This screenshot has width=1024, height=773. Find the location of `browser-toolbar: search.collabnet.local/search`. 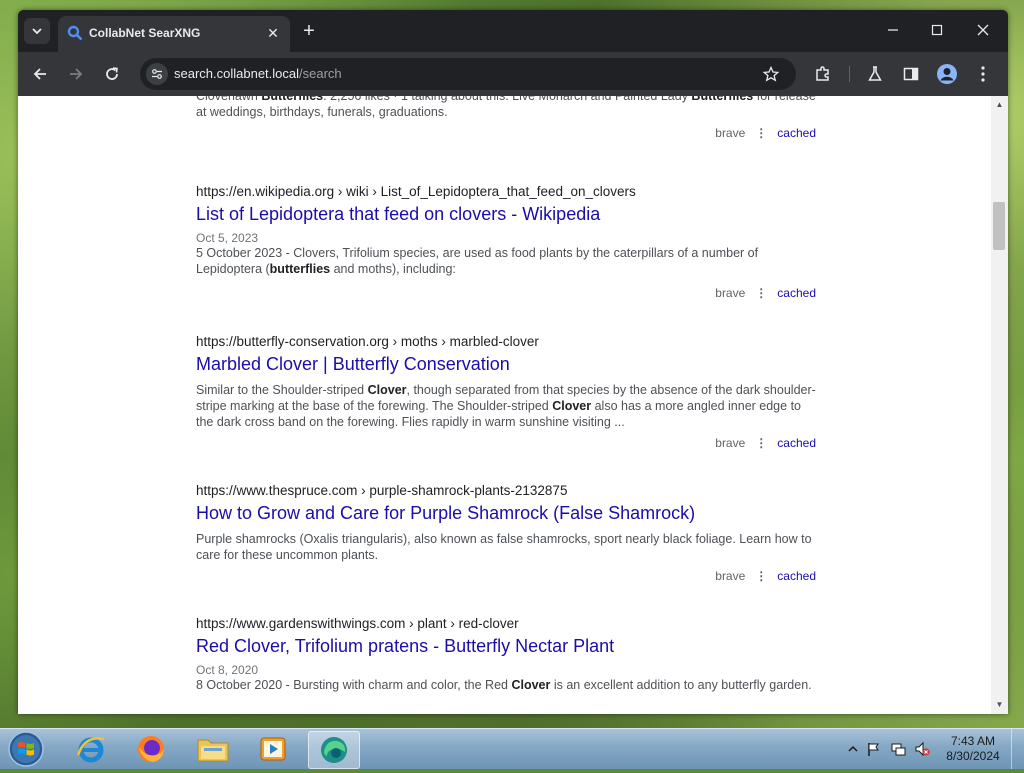

browser-toolbar: search.collabnet.local/search is located at coordinates (513, 74).